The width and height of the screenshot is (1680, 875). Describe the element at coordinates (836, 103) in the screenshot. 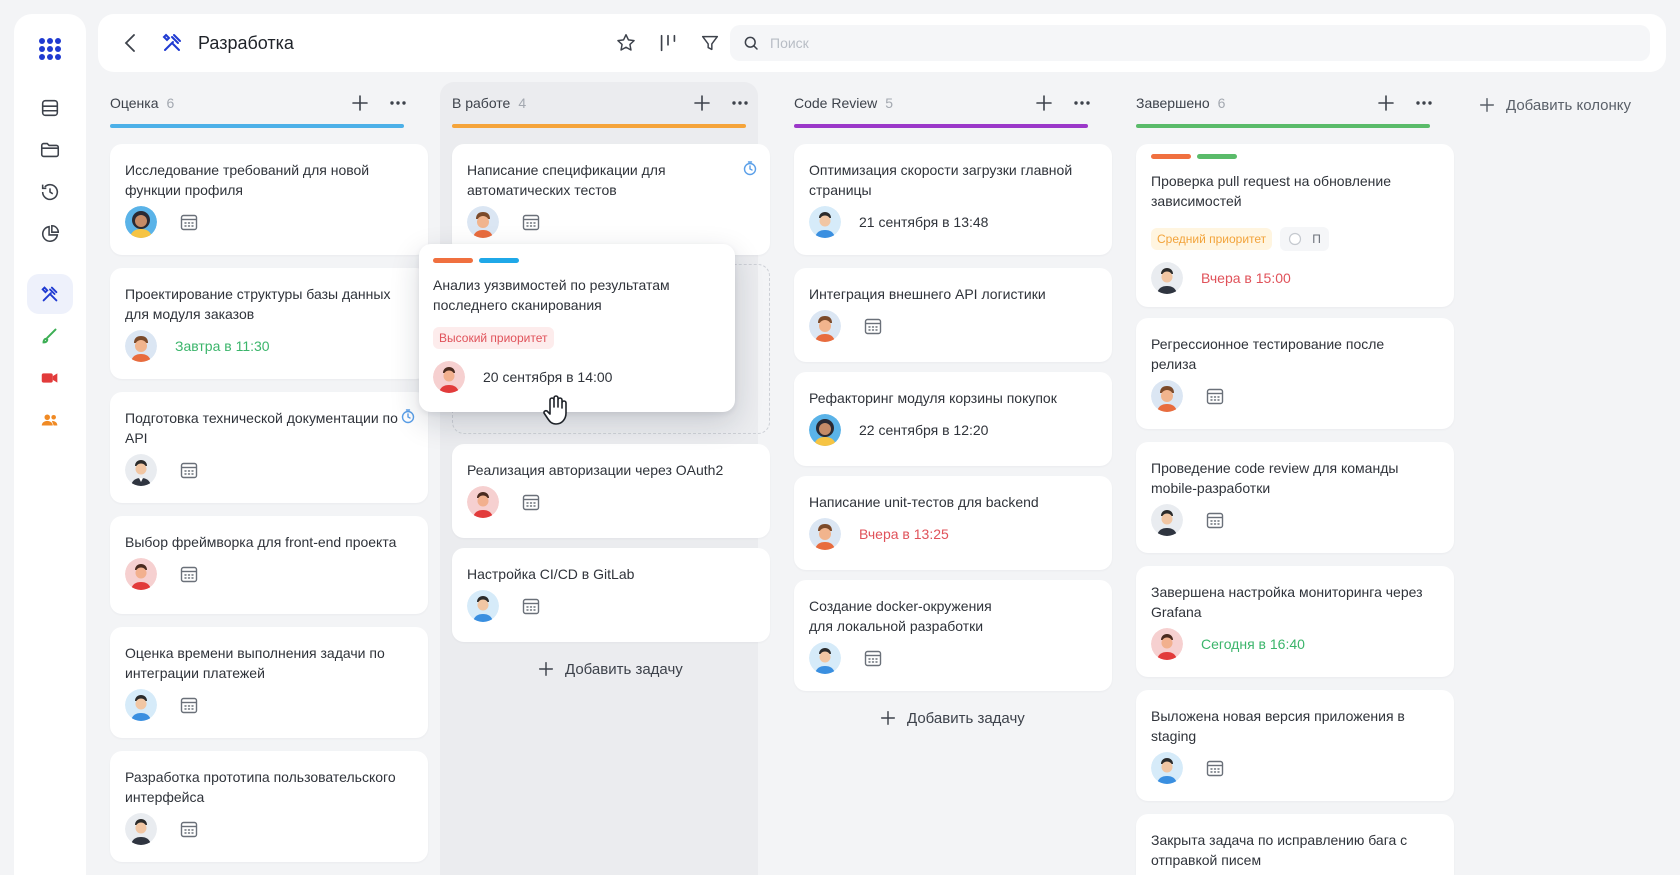

I see `column-title: Code Review` at that location.